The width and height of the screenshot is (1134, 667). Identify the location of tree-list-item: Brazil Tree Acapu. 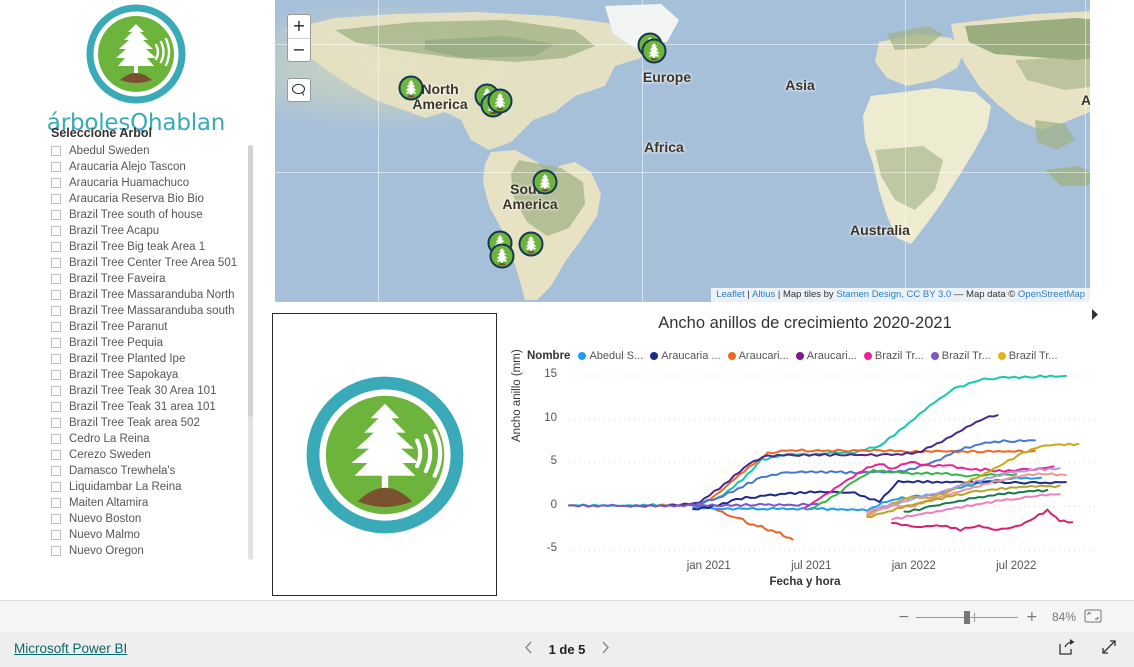
(153, 231).